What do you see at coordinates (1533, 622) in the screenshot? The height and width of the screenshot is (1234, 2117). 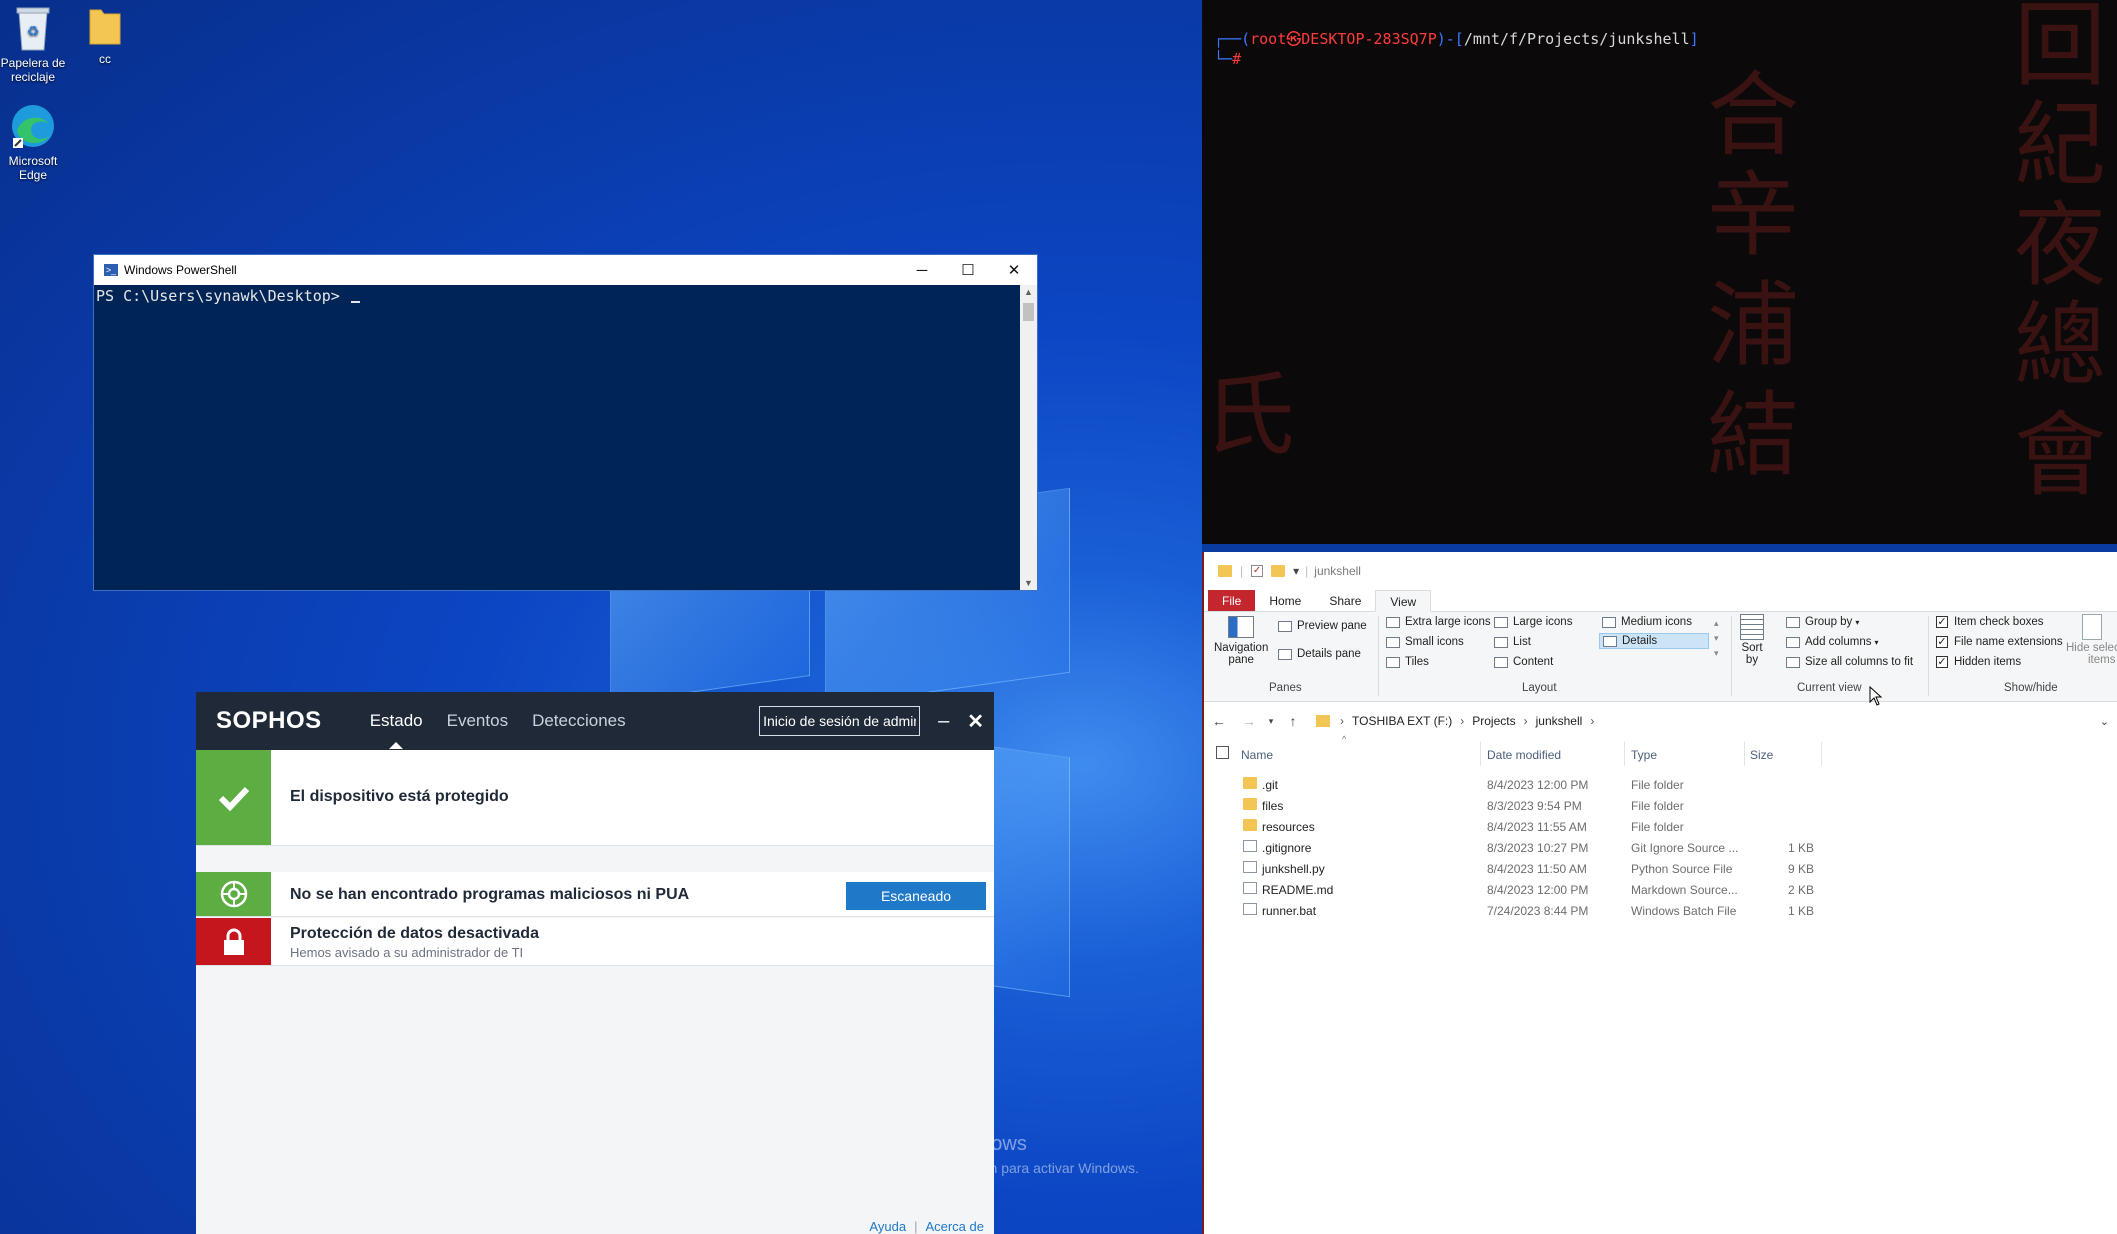 I see `layout-large-icons: Large icons` at bounding box center [1533, 622].